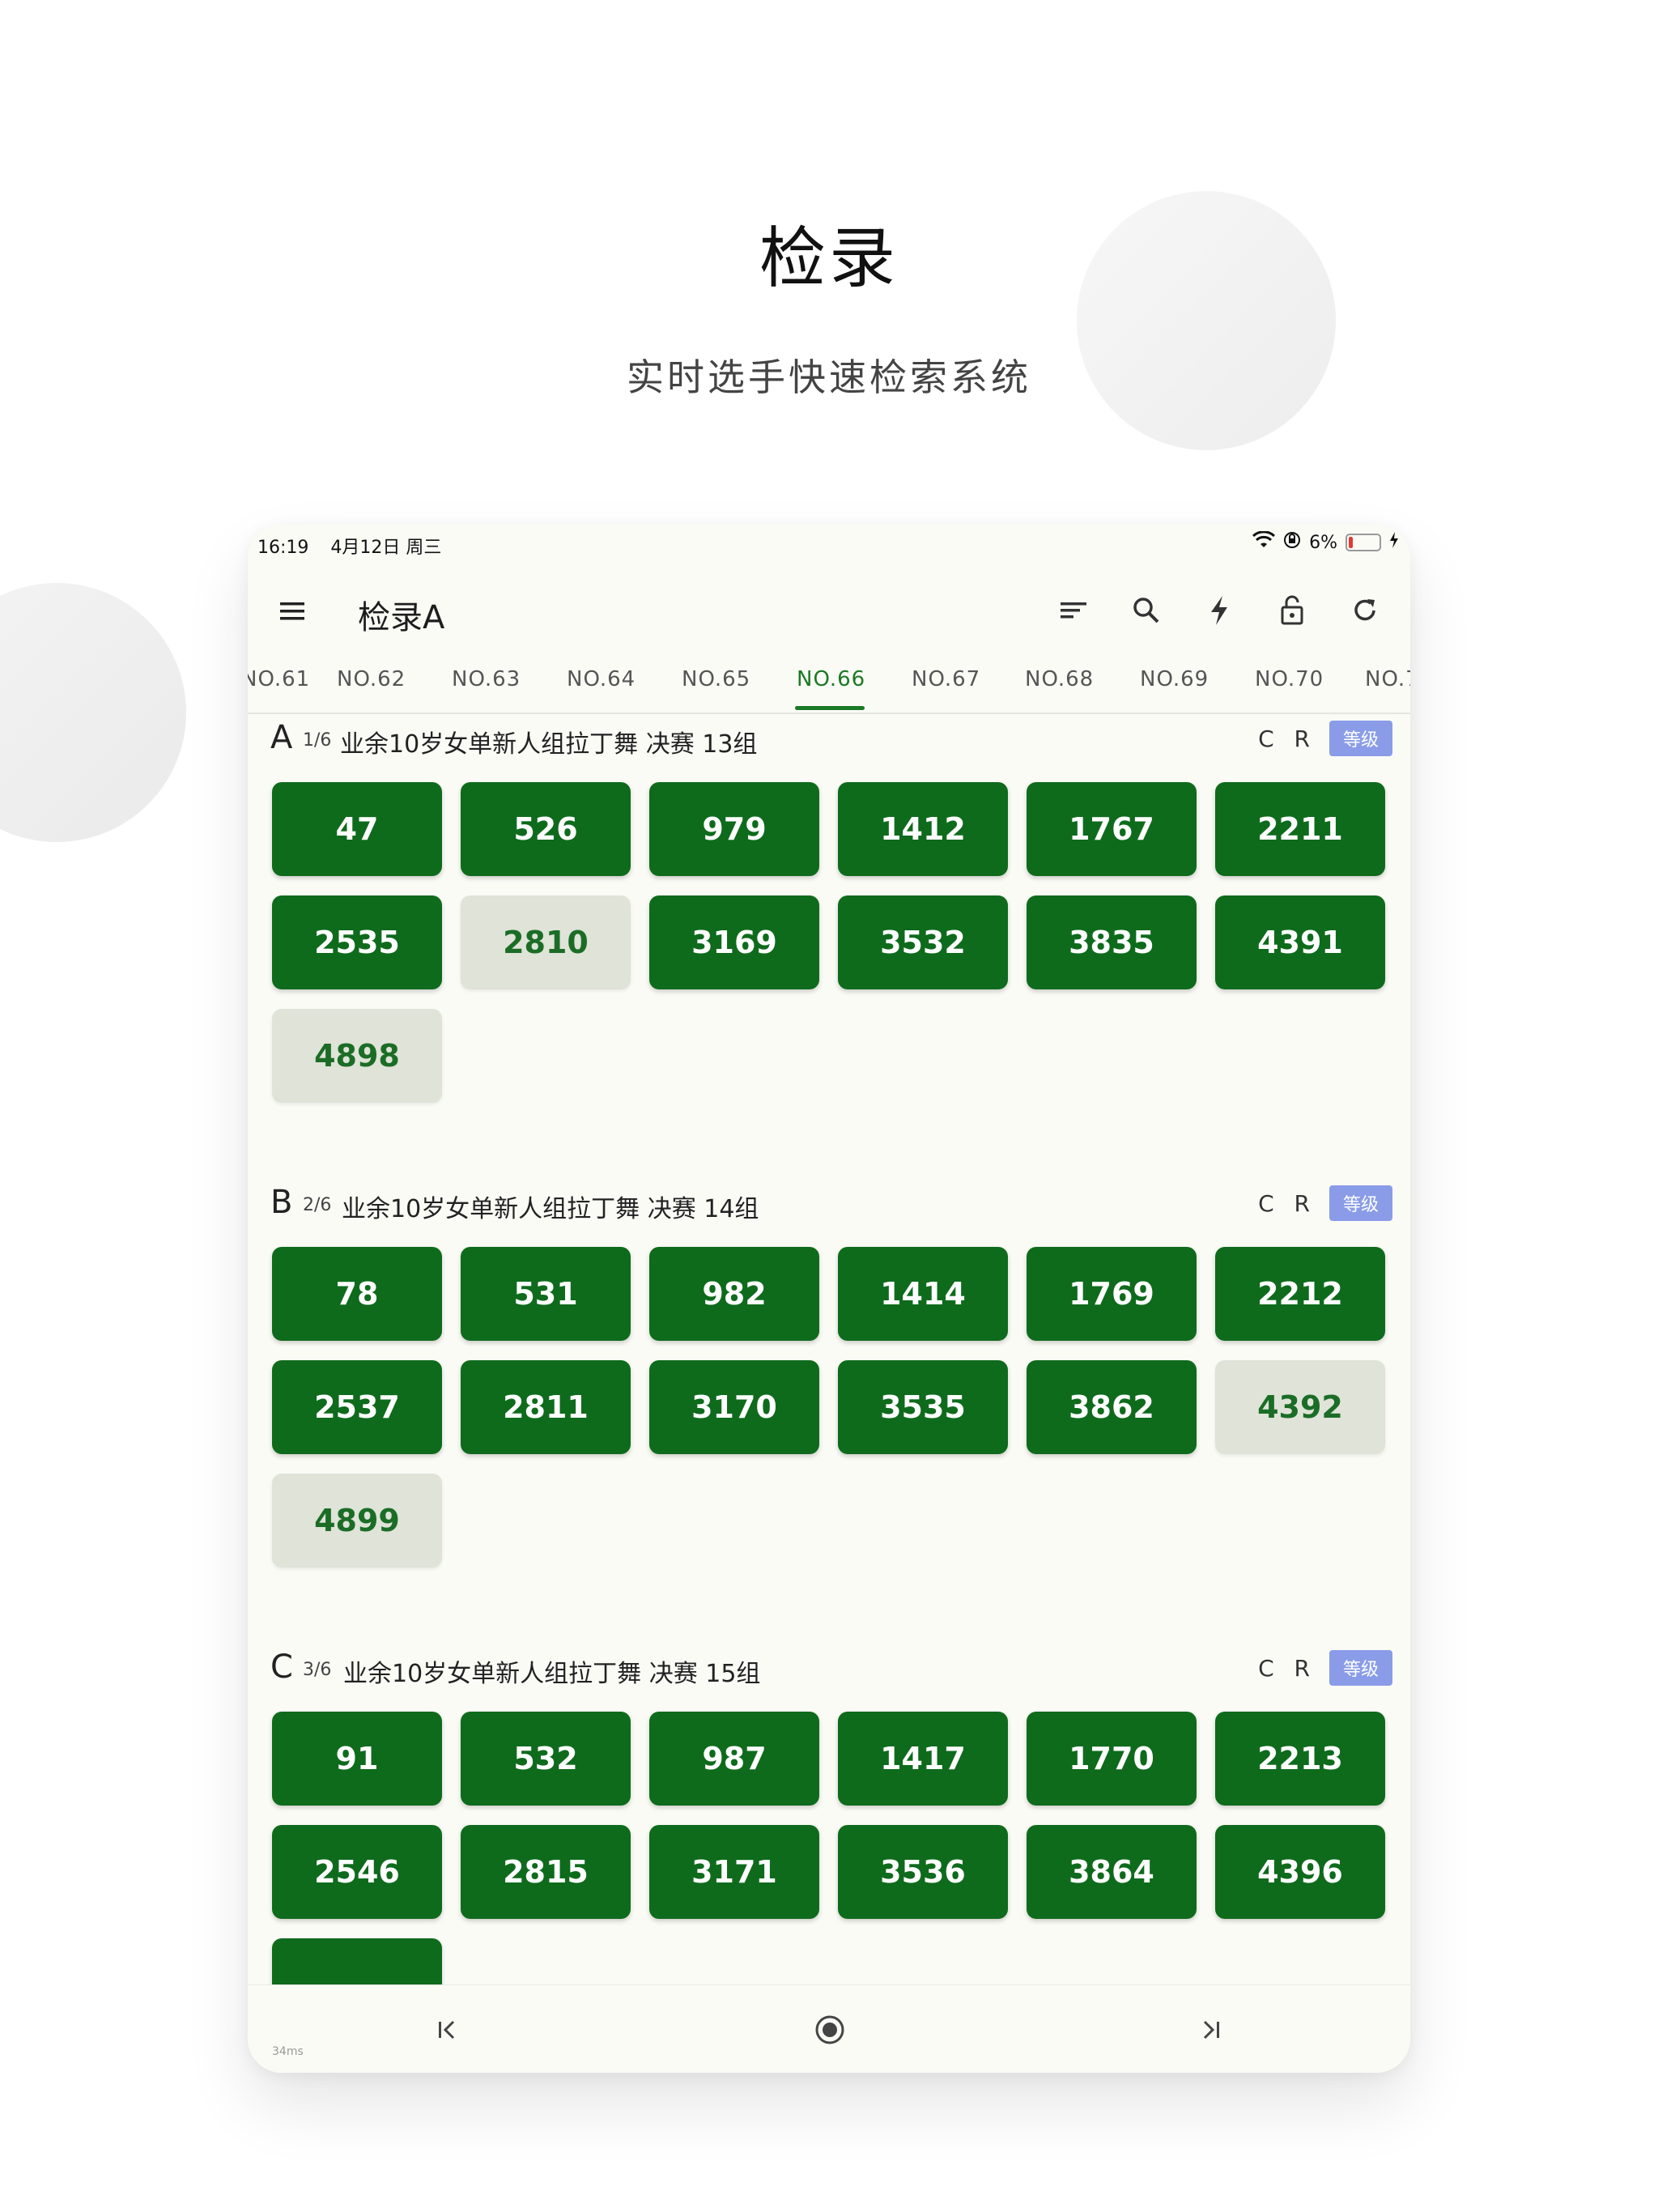  What do you see at coordinates (281, 1667) in the screenshot?
I see `heat-letter: C` at bounding box center [281, 1667].